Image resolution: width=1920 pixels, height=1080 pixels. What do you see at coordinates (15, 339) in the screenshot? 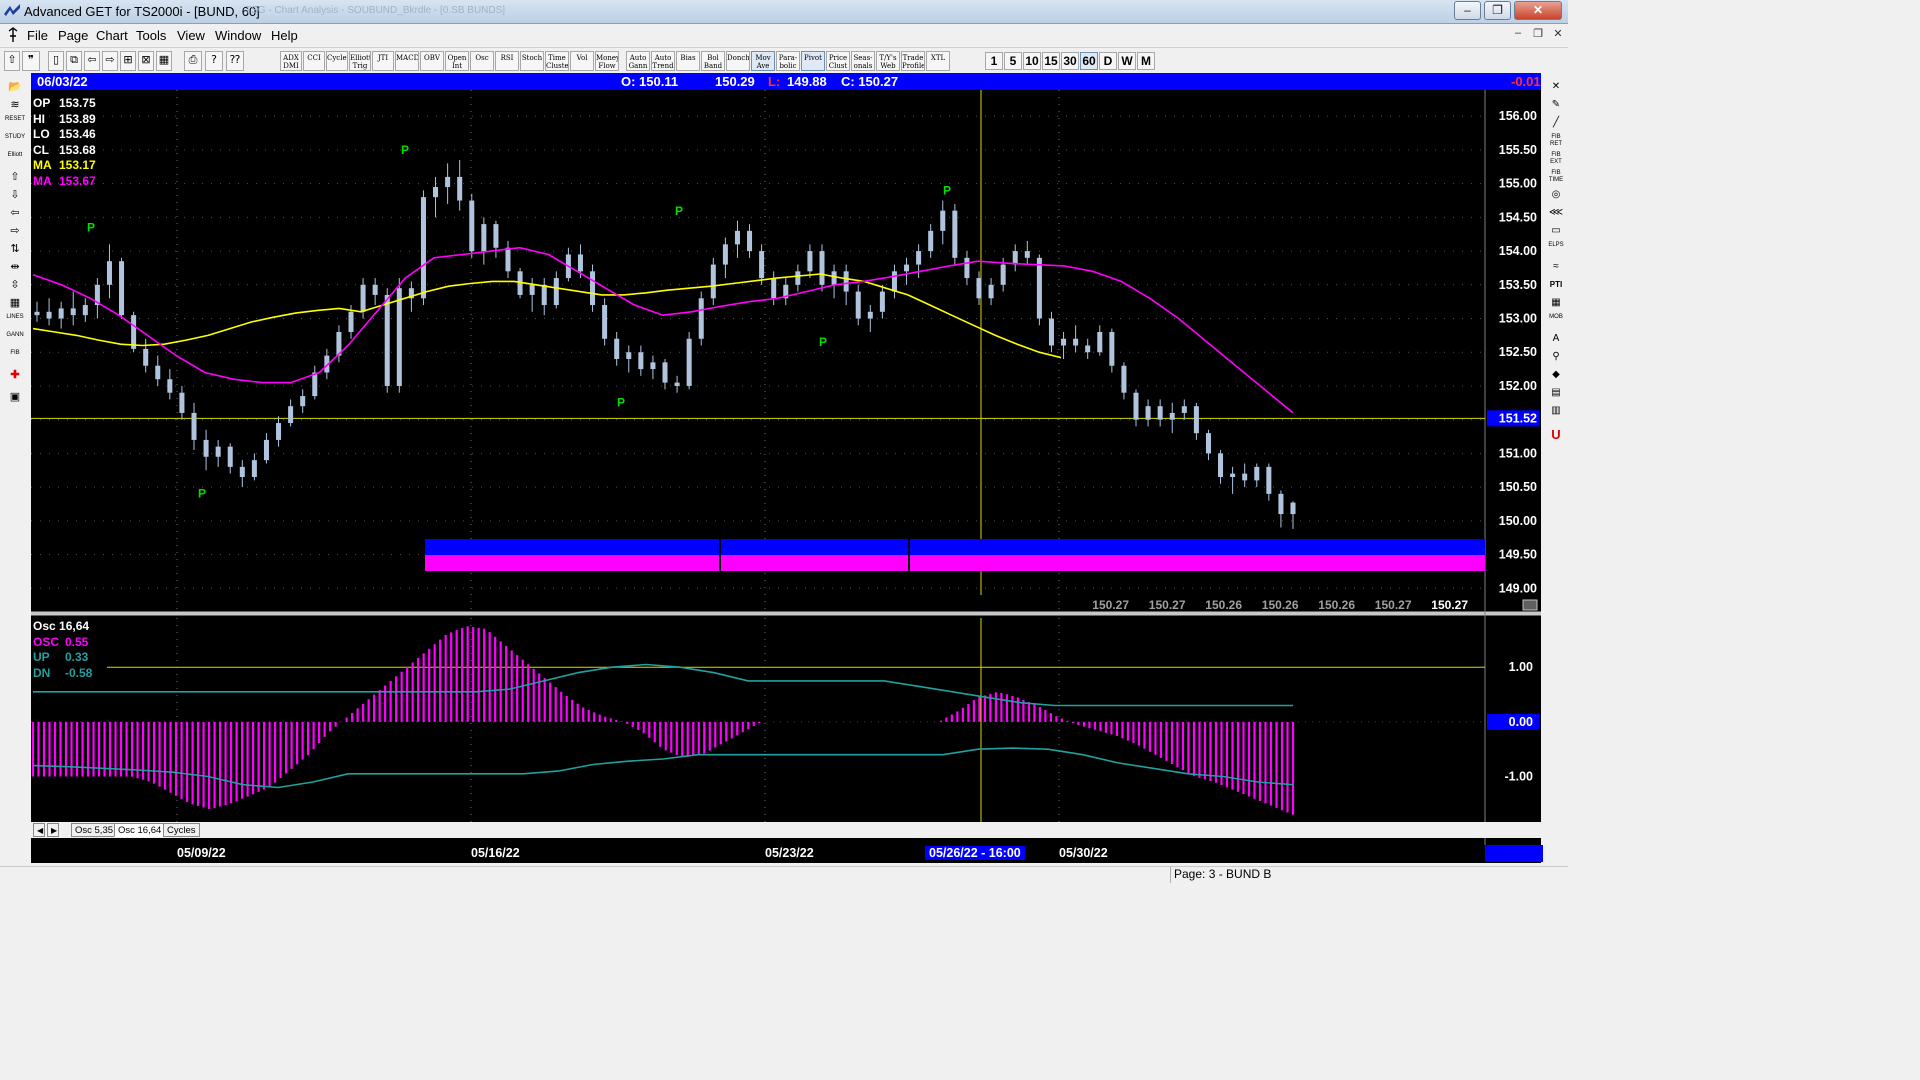
I see `gann-icon: GANN` at bounding box center [15, 339].